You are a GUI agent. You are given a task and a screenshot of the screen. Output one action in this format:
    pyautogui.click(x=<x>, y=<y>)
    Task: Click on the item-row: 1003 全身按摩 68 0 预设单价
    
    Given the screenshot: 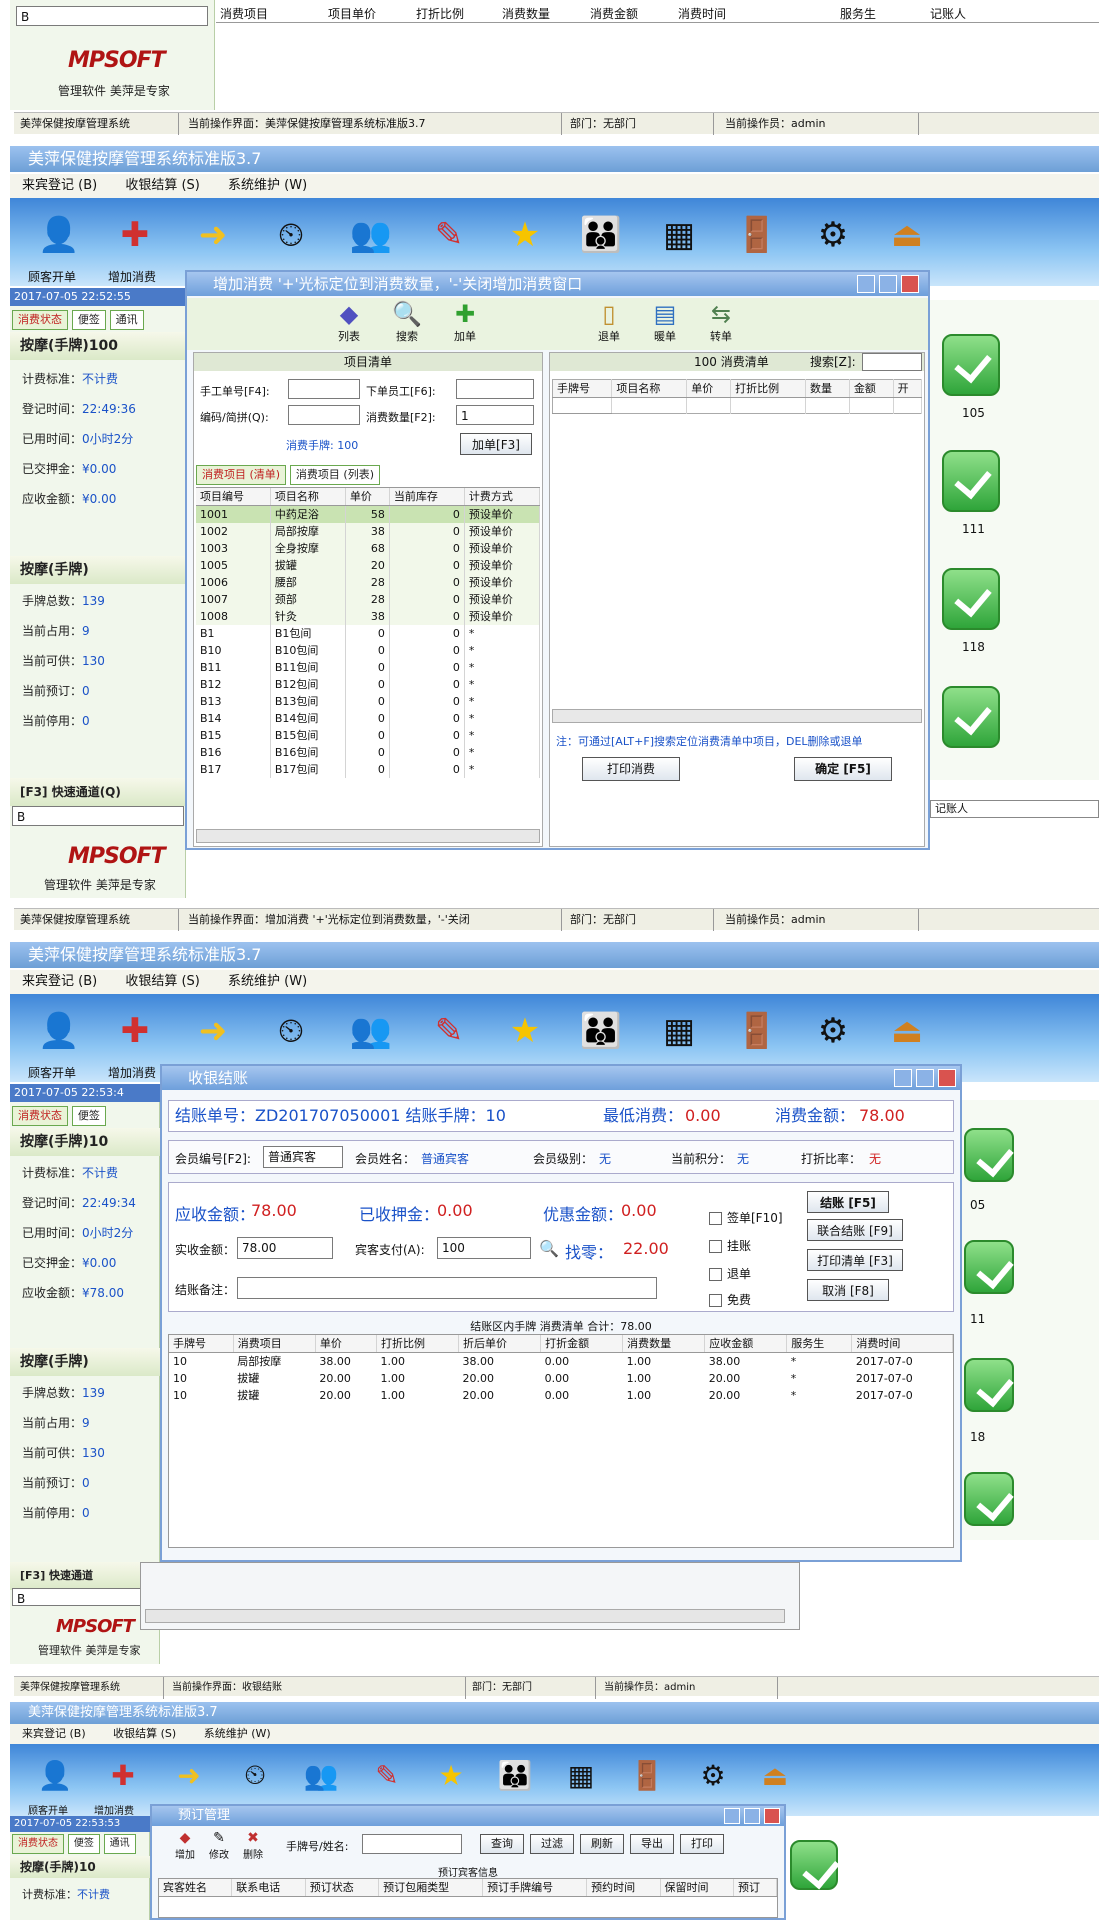 What is the action you would take?
    pyautogui.click(x=368, y=548)
    